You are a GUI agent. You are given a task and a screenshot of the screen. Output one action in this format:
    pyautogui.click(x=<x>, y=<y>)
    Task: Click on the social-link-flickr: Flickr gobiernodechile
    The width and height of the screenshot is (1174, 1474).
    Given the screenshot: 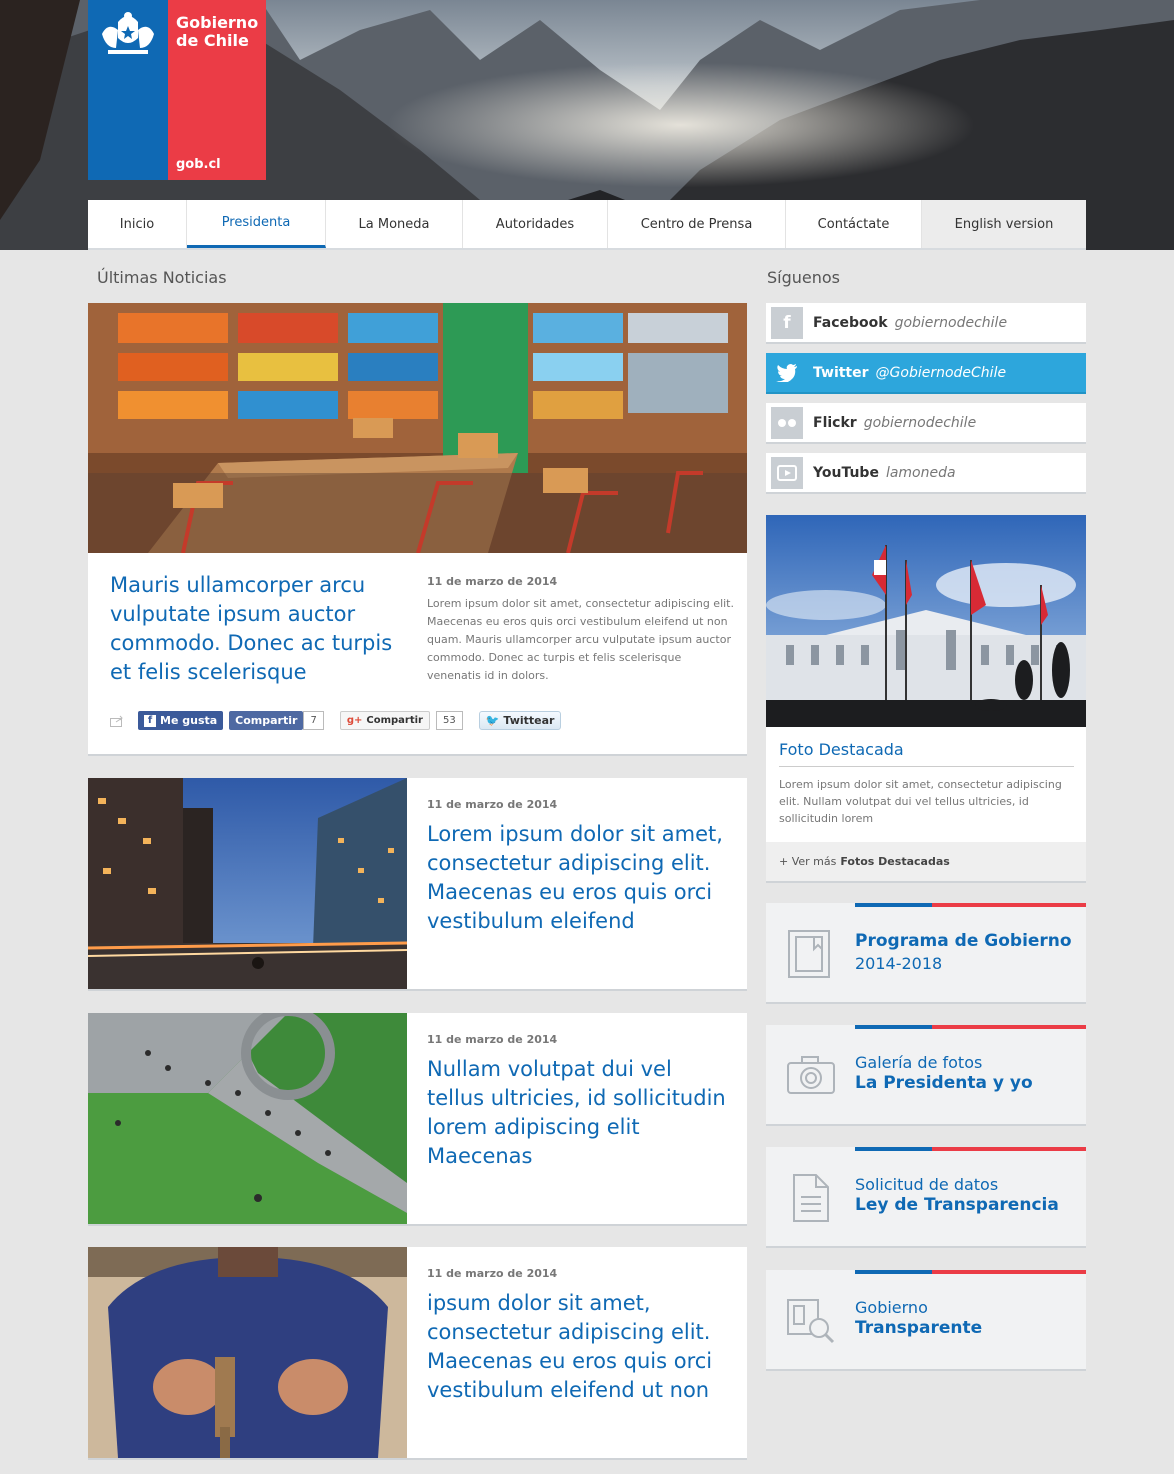 What is the action you would take?
    pyautogui.click(x=926, y=423)
    